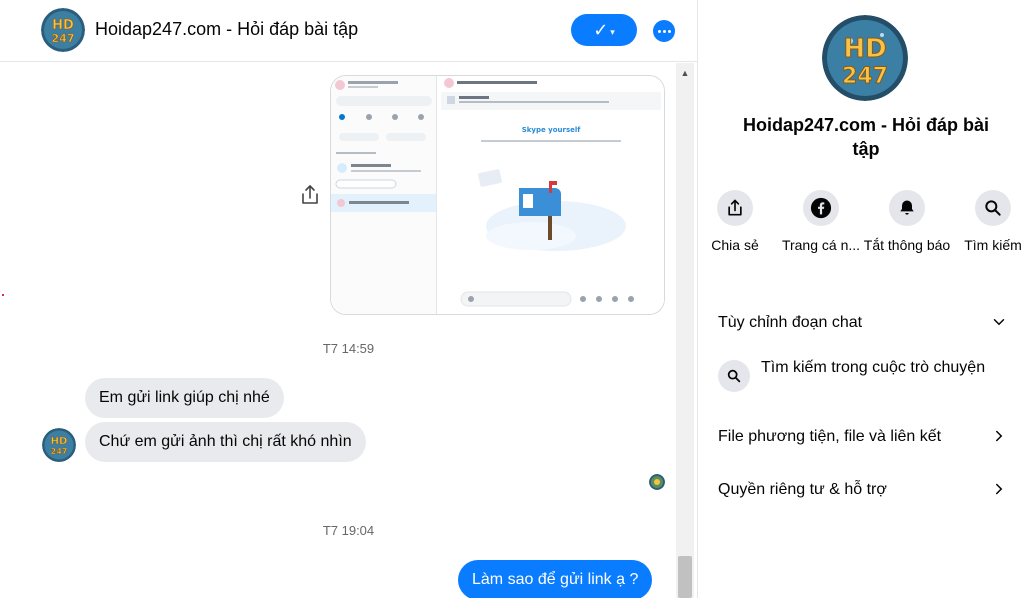 This screenshot has height=598, width=1024. What do you see at coordinates (555, 579) in the screenshot?
I see `outgoing-message: Làm sao để gửi link ạ ?` at bounding box center [555, 579].